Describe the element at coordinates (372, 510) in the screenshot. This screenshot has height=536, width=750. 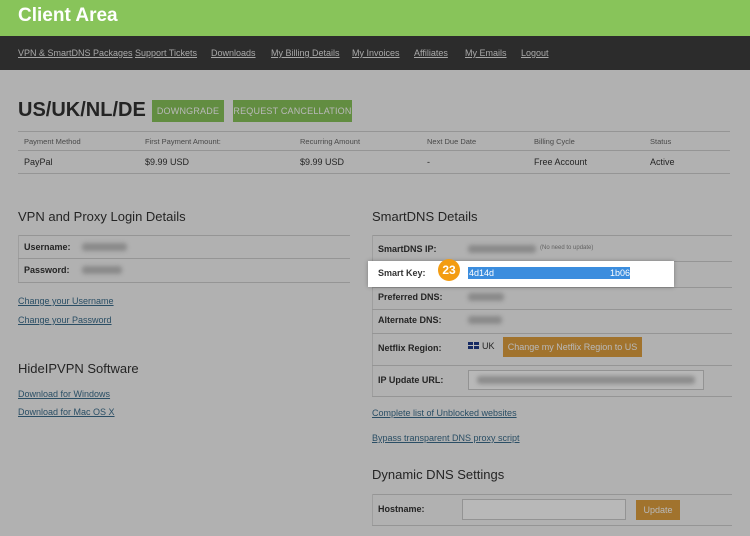
I see `ddns-table-left-border` at that location.